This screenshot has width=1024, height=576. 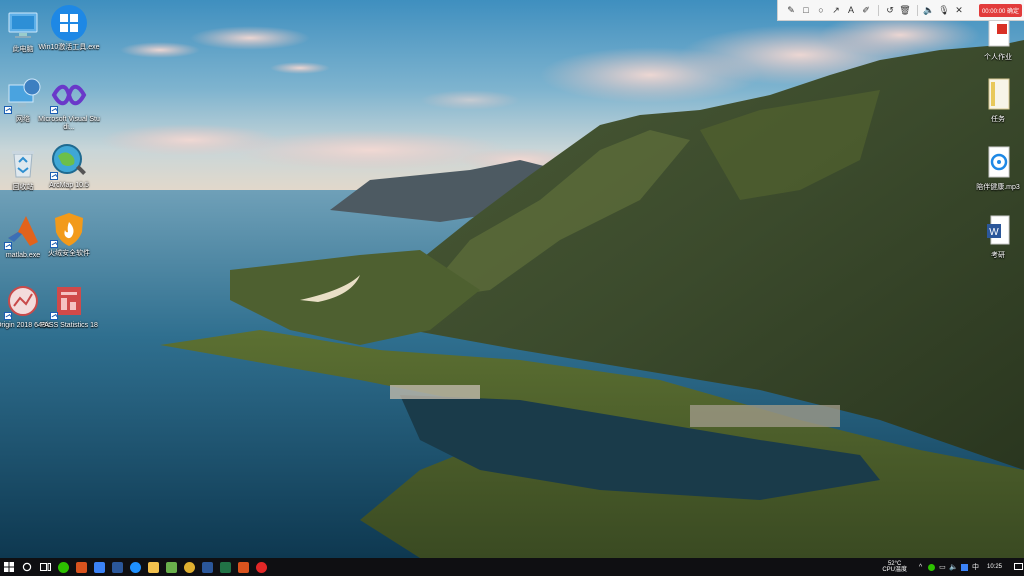 I want to click on desktop-icon-label: PASS Statistics 18, so click(x=69, y=325).